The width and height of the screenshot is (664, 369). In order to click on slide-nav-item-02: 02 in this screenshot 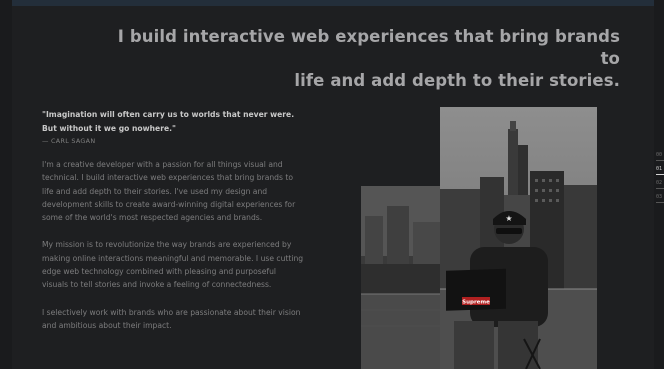, I will do `click(656, 185)`.